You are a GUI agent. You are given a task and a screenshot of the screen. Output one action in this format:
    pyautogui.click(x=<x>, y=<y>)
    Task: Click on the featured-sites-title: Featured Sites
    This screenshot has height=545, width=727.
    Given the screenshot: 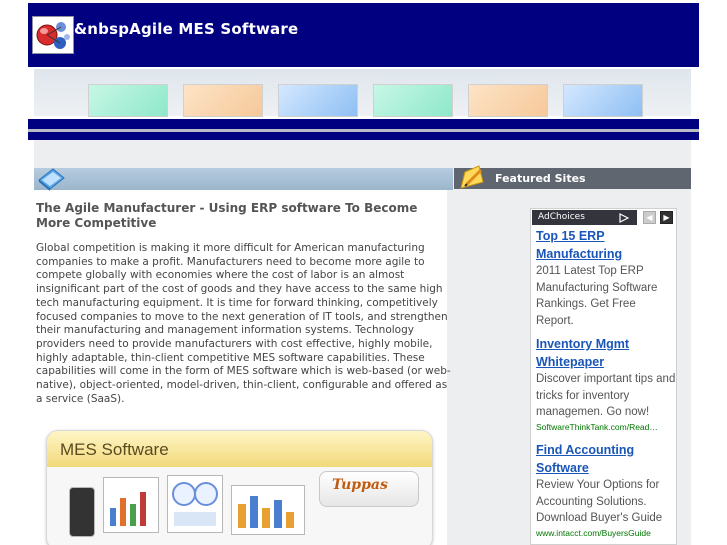 What is the action you would take?
    pyautogui.click(x=540, y=178)
    